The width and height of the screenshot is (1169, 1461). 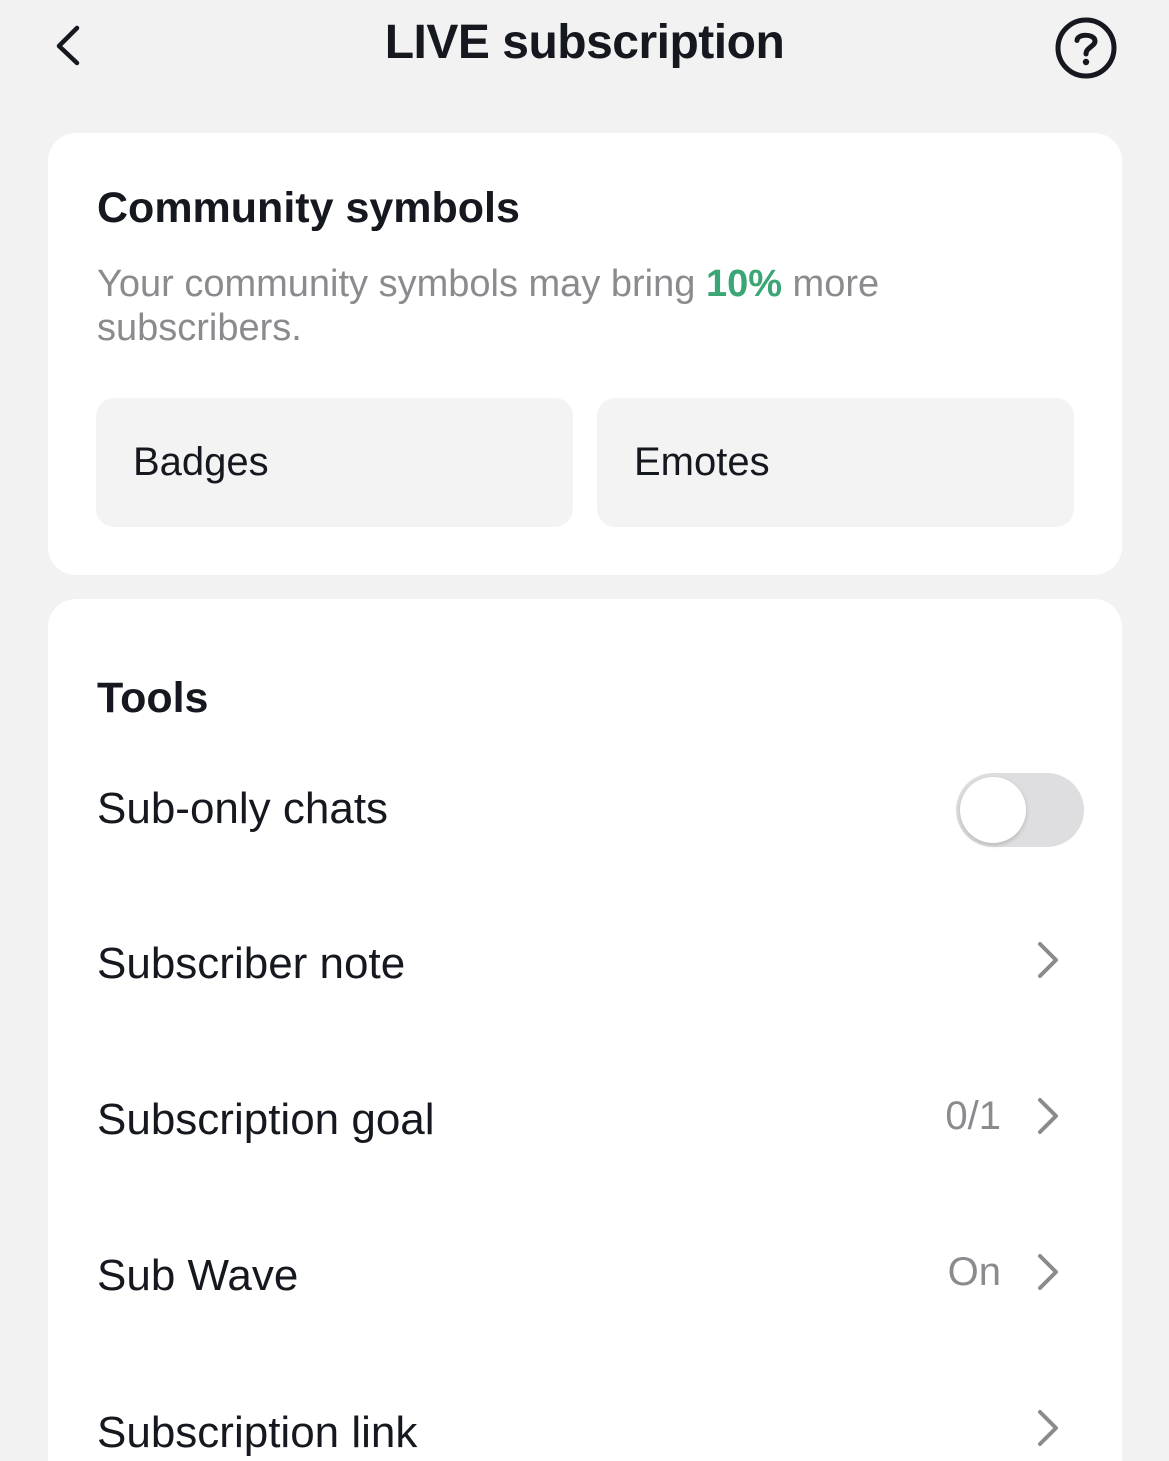 What do you see at coordinates (974, 1272) in the screenshot?
I see `sub-wave-value: On` at bounding box center [974, 1272].